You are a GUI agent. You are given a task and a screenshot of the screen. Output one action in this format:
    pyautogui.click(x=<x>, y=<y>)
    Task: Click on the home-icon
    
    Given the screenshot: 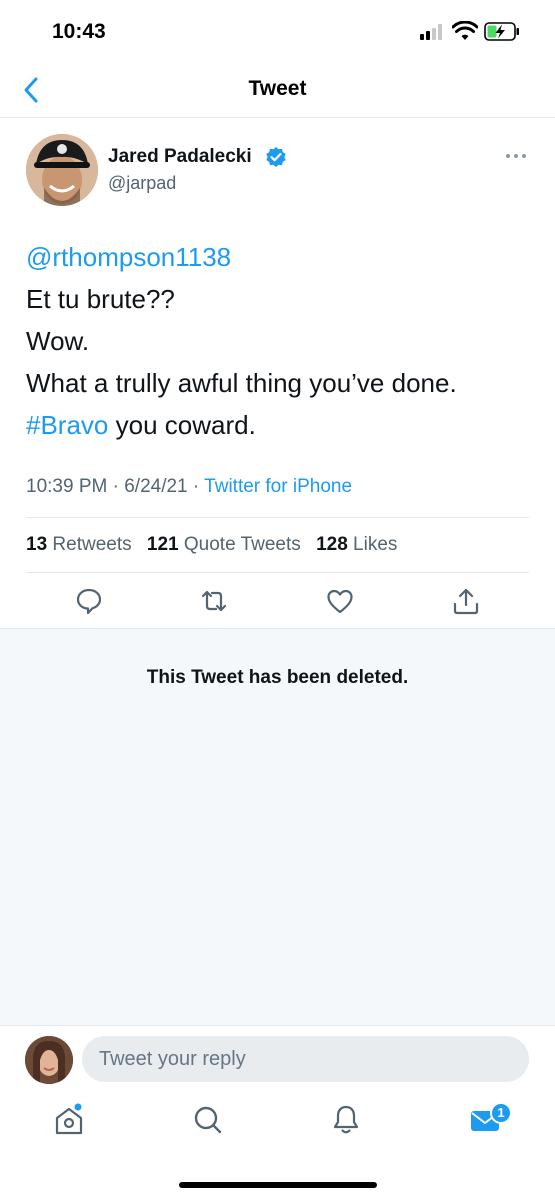 What is the action you would take?
    pyautogui.click(x=69, y=1120)
    